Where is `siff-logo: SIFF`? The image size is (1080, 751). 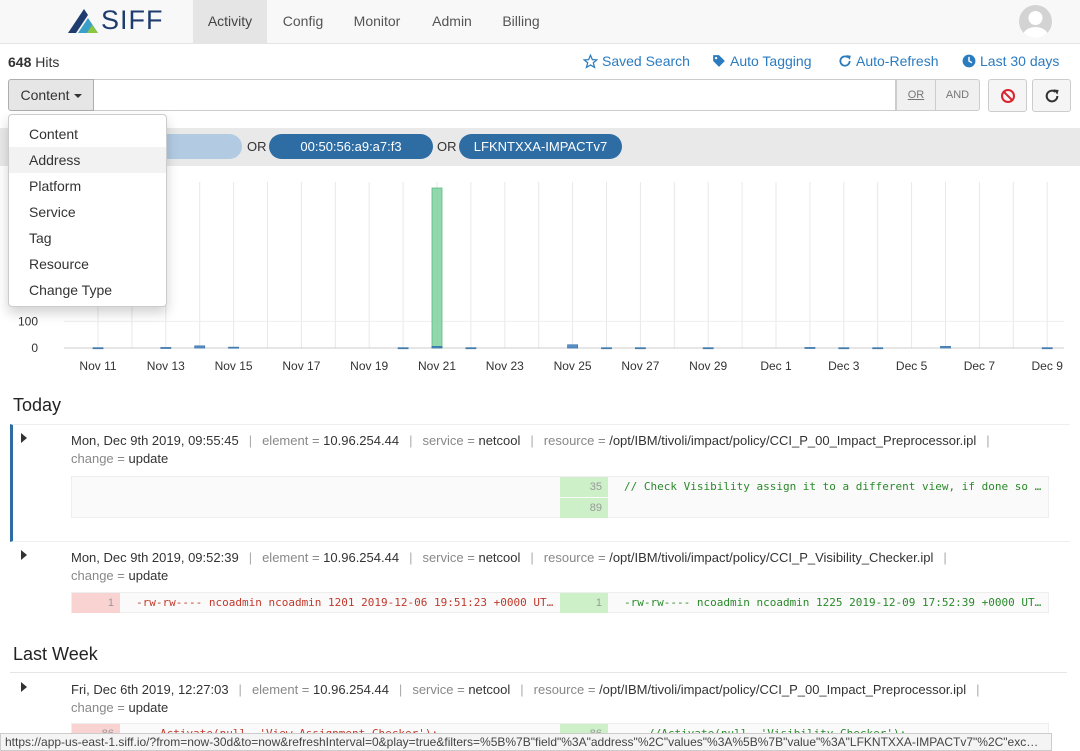
siff-logo: SIFF is located at coordinates (118, 20).